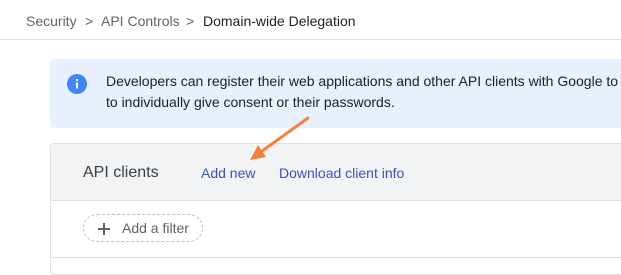 The width and height of the screenshot is (621, 275). I want to click on api-clients-title: API clients, so click(121, 172).